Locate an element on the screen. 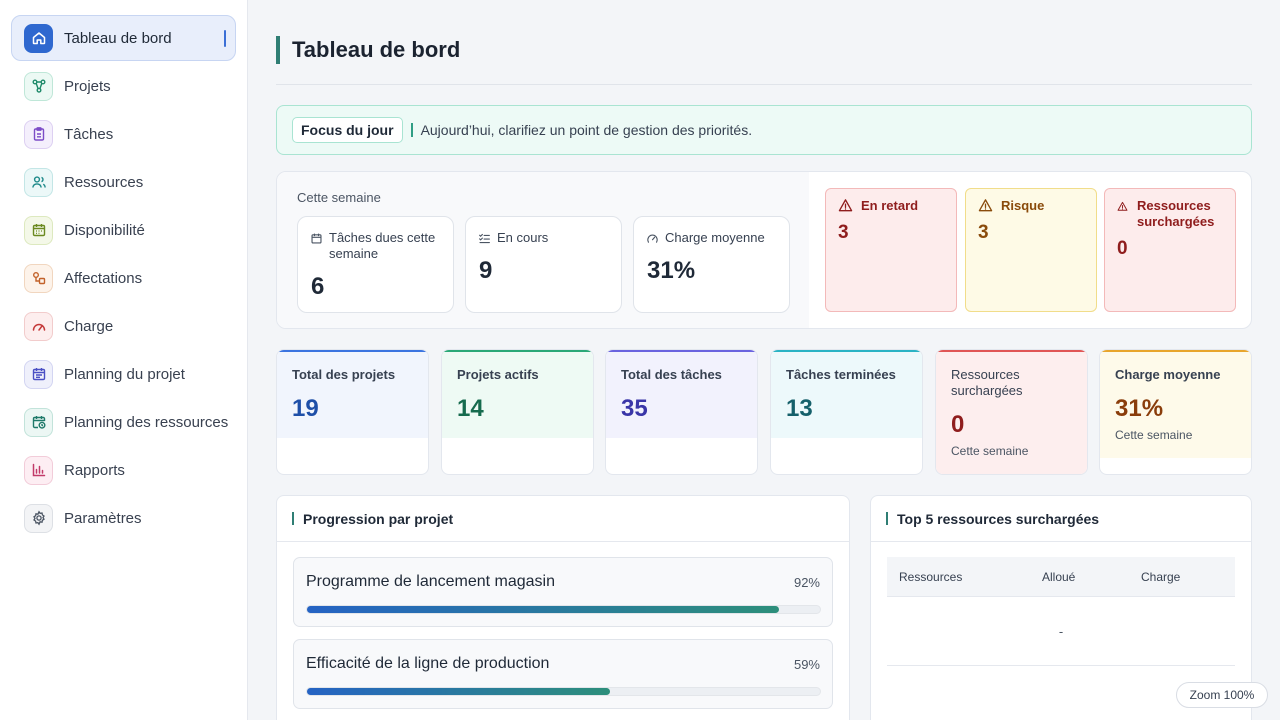 This screenshot has width=1280, height=720. project-percent: 59% is located at coordinates (806, 664).